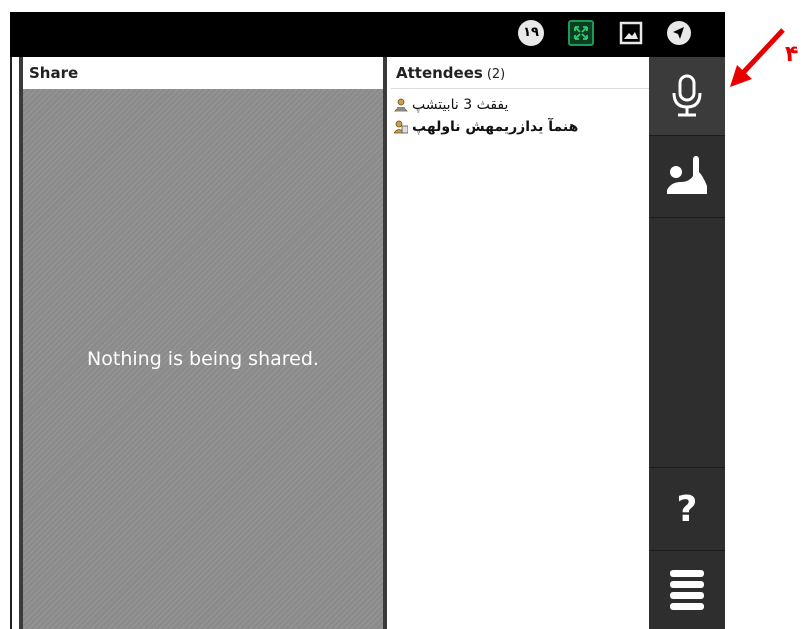 The image size is (810, 629). Describe the element at coordinates (531, 33) in the screenshot. I see `notification-badge: ١٩` at that location.